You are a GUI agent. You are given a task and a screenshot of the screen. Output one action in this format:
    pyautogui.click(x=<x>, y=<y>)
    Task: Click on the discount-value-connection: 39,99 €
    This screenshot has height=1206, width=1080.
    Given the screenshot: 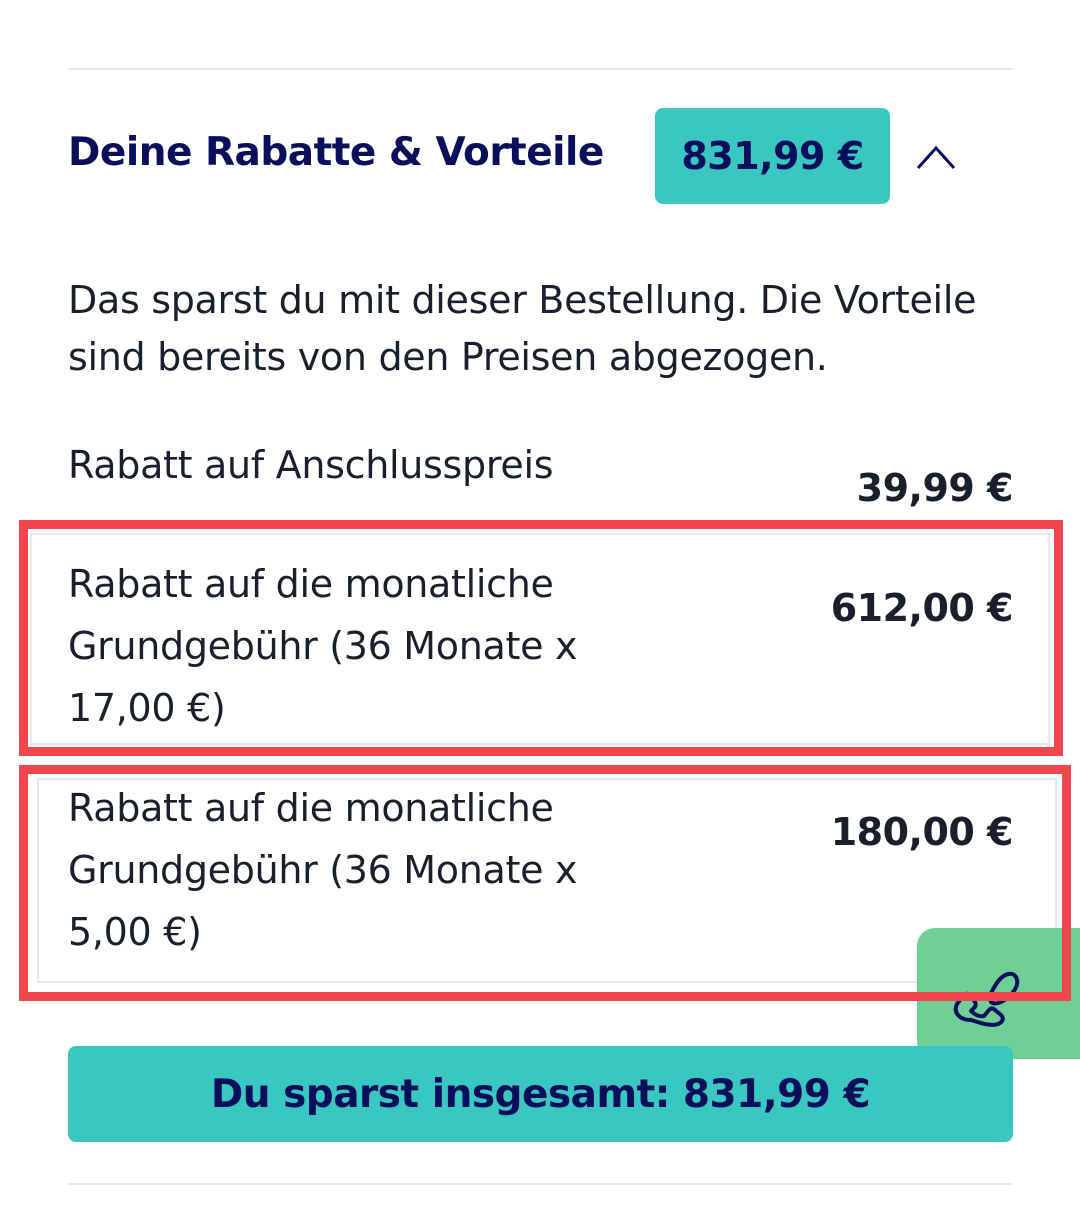 What is the action you would take?
    pyautogui.click(x=935, y=488)
    